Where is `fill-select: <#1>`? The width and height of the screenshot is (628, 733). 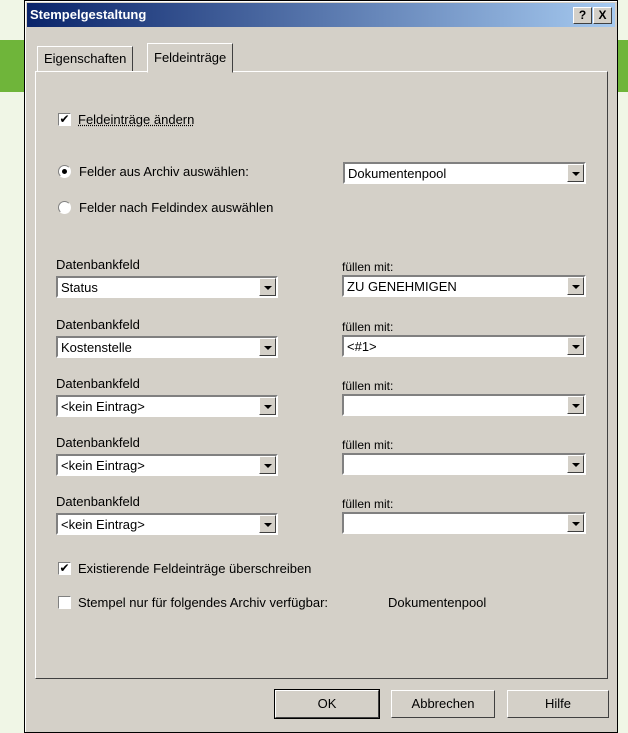 fill-select: <#1> is located at coordinates (464, 346).